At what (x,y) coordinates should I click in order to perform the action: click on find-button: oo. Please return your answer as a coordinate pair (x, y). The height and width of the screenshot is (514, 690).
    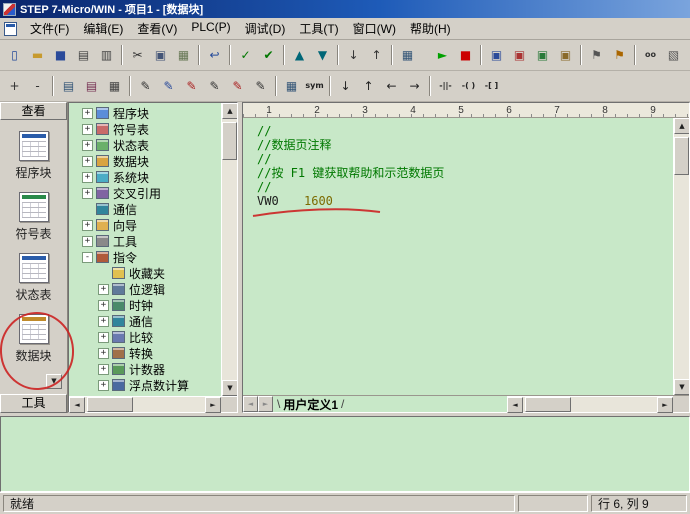
    Looking at the image, I should click on (650, 55).